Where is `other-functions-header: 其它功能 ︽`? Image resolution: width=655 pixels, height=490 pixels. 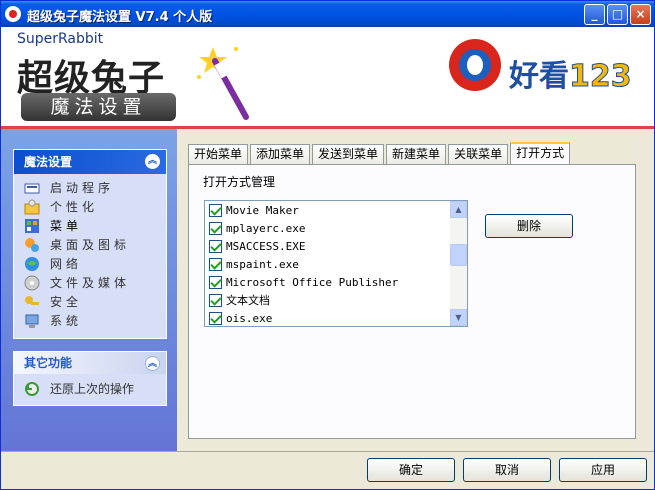
other-functions-header: 其它功能 ︽ is located at coordinates (90, 363).